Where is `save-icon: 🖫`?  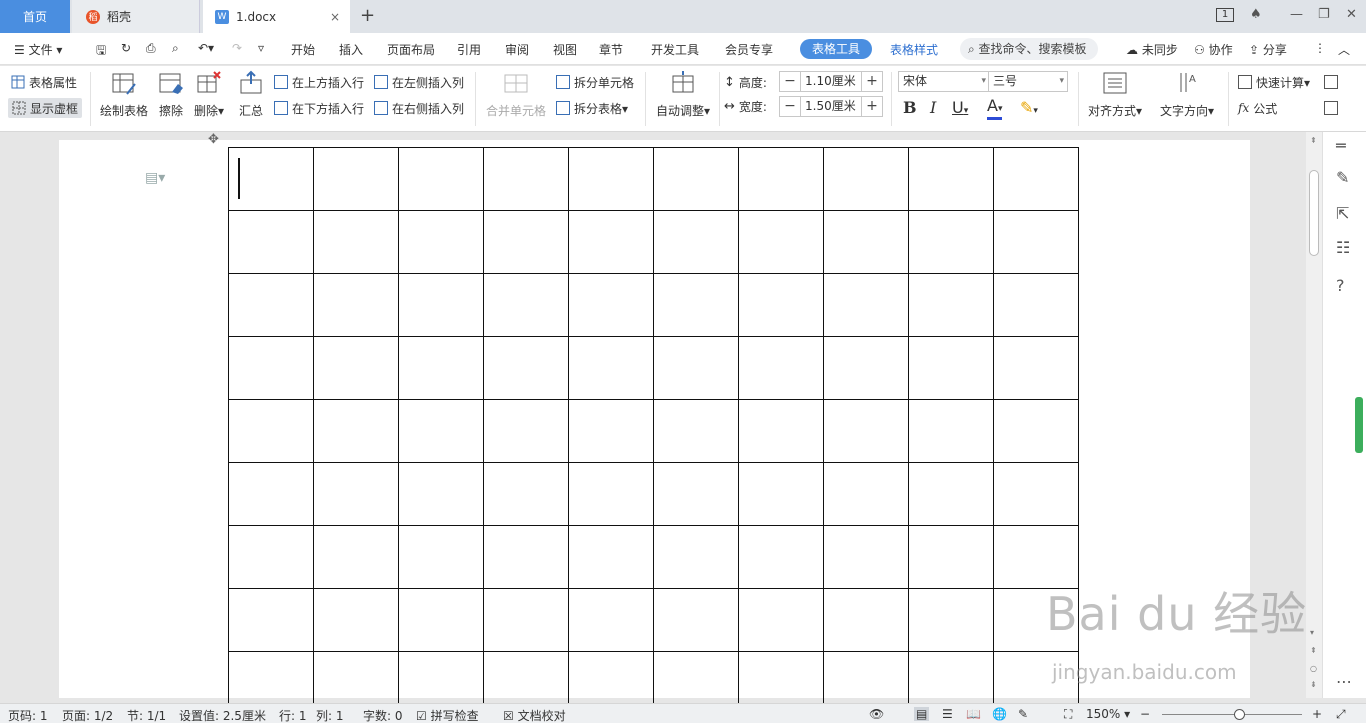 save-icon: 🖫 is located at coordinates (101, 51).